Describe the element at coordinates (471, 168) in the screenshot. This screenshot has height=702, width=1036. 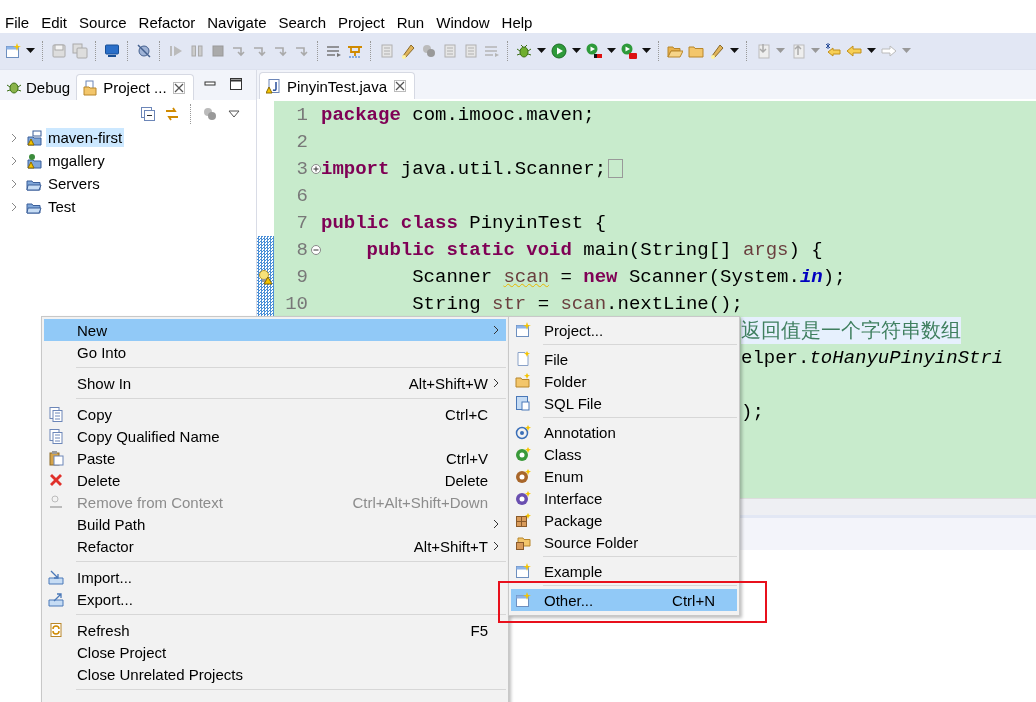
I see `code-line: import java.util.Scanner;` at that location.